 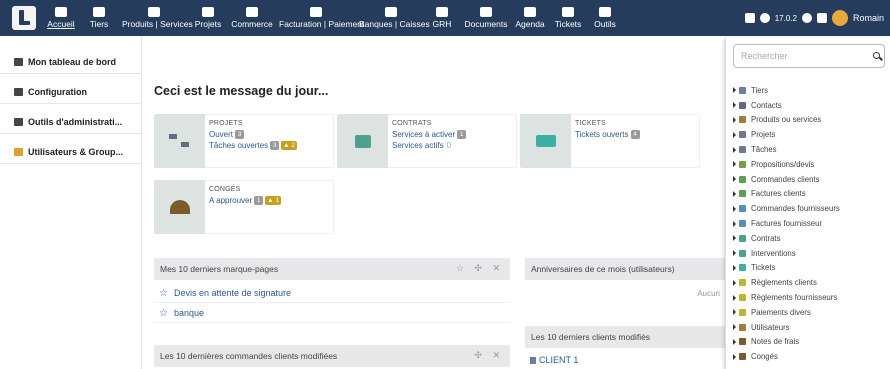 I want to click on panel-tools: ✣ ✕, so click(x=489, y=355).